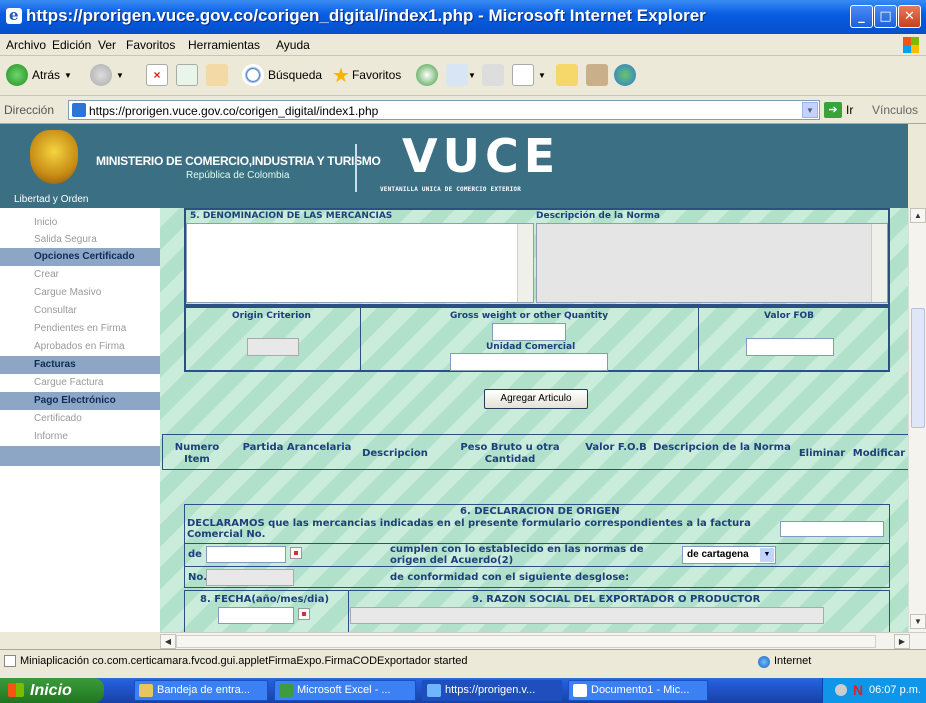 This screenshot has width=926, height=703. What do you see at coordinates (529, 332) in the screenshot?
I see `gross-weight-input` at bounding box center [529, 332].